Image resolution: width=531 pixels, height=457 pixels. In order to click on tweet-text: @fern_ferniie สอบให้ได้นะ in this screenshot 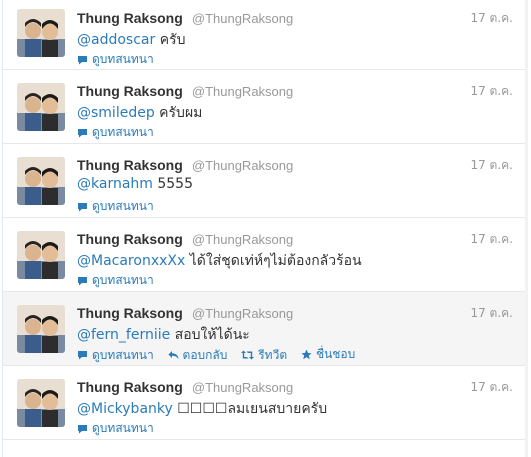, I will do `click(163, 335)`.